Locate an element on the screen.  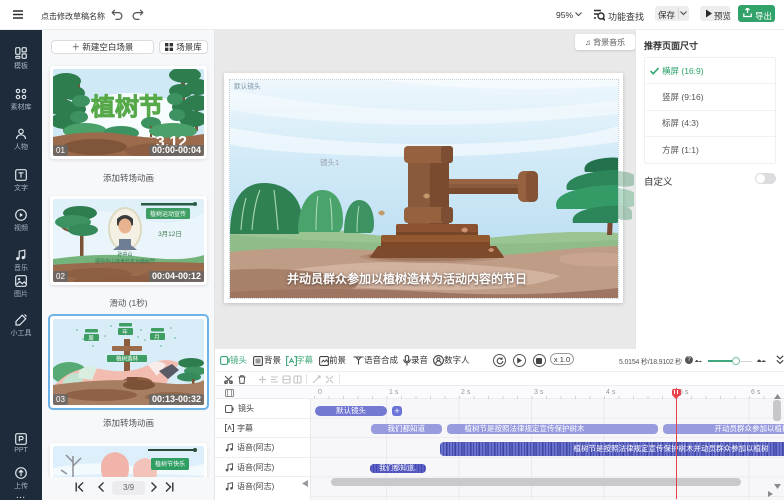
svg-text: 植树造林 is located at coordinates (127, 359).